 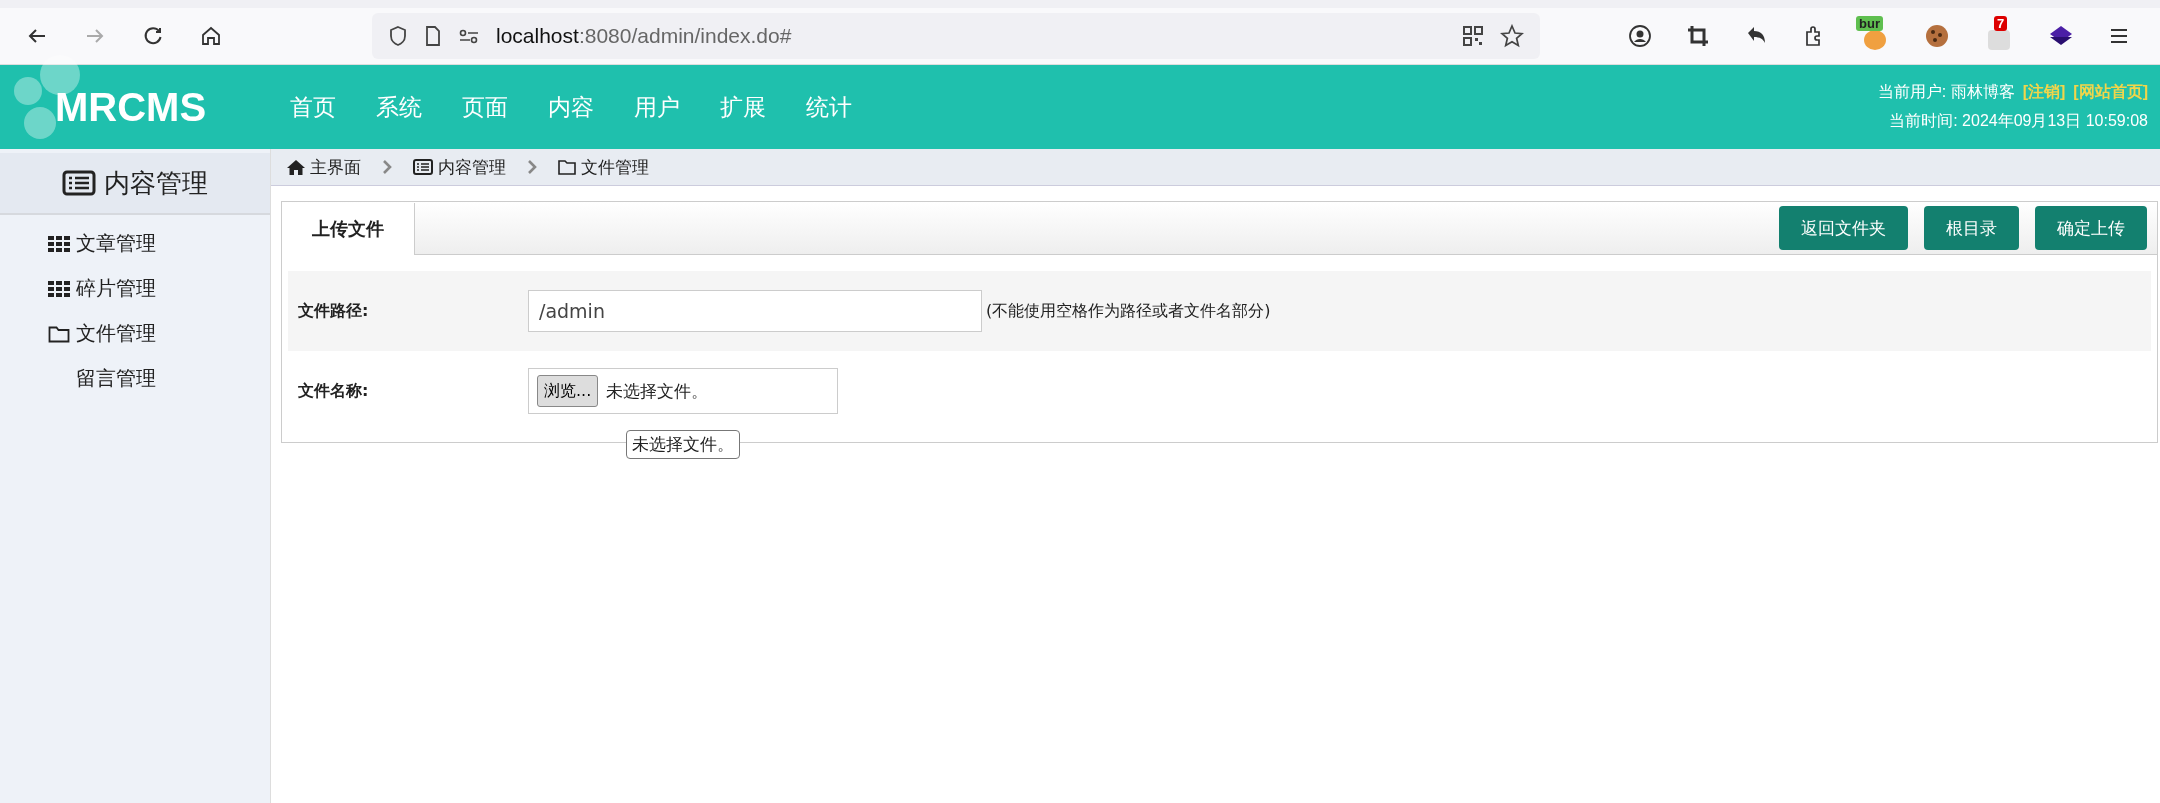 I want to click on current-user-text: 当前用户: 雨林博客, so click(x=1946, y=92).